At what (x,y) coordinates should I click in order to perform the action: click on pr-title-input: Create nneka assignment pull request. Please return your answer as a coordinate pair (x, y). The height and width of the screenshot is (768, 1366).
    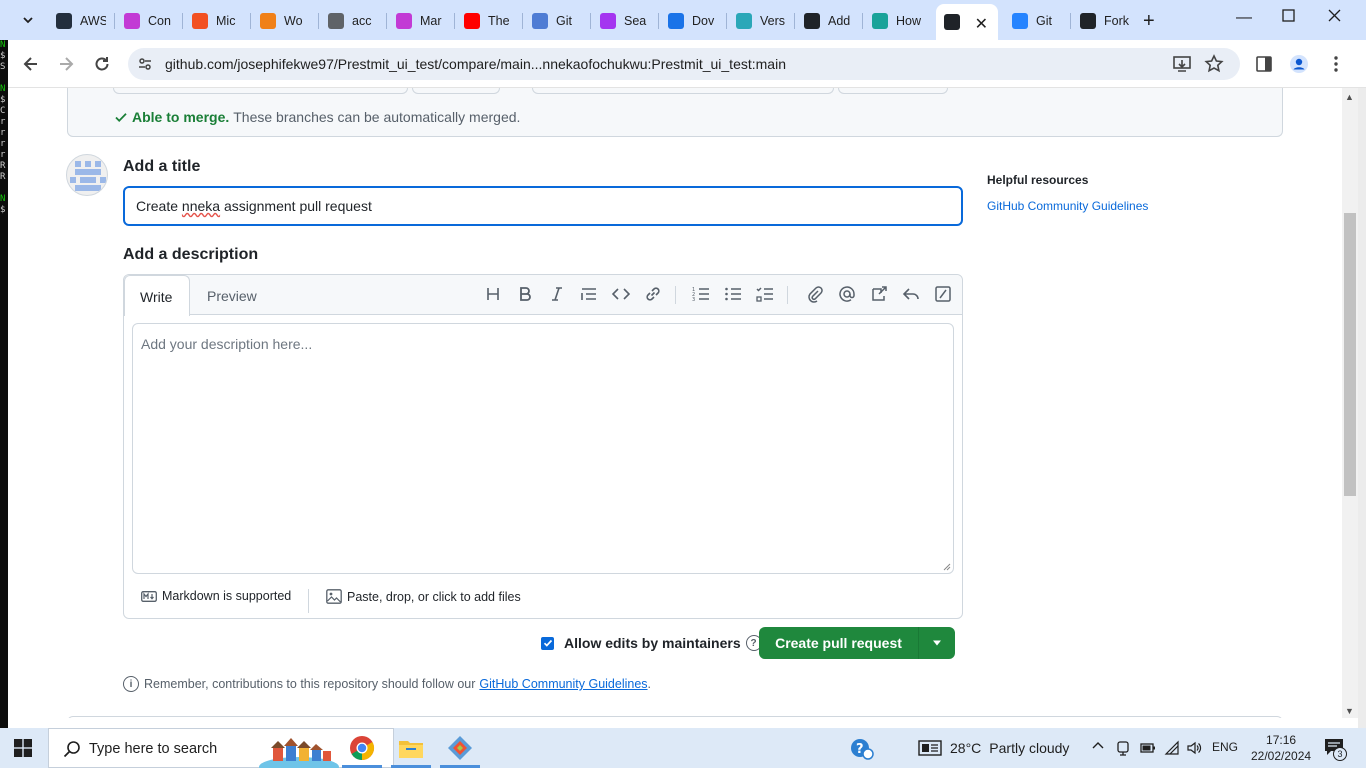
    Looking at the image, I should click on (543, 206).